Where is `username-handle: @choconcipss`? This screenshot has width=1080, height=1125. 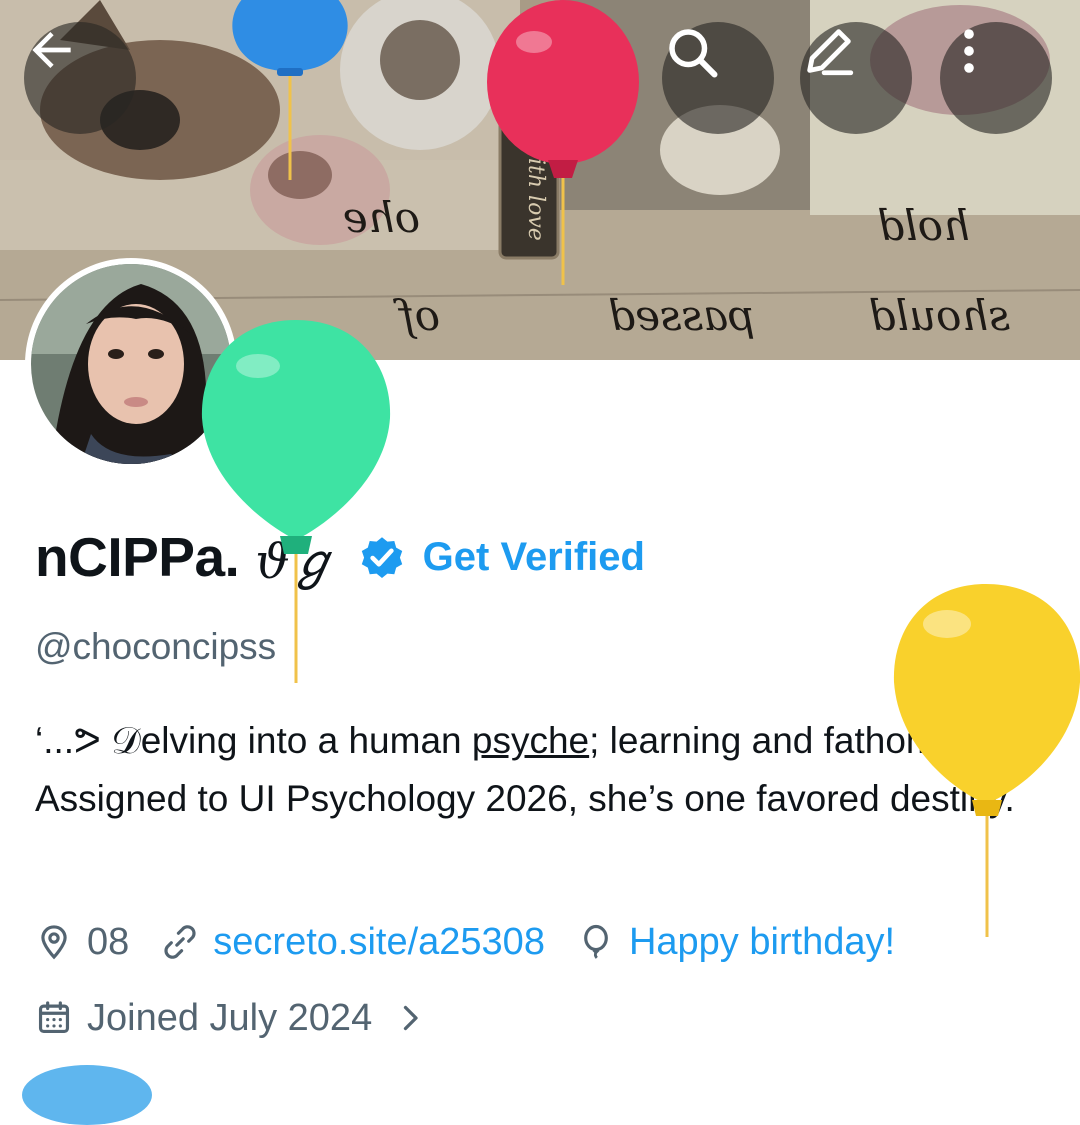
username-handle: @choconcipss is located at coordinates (156, 646).